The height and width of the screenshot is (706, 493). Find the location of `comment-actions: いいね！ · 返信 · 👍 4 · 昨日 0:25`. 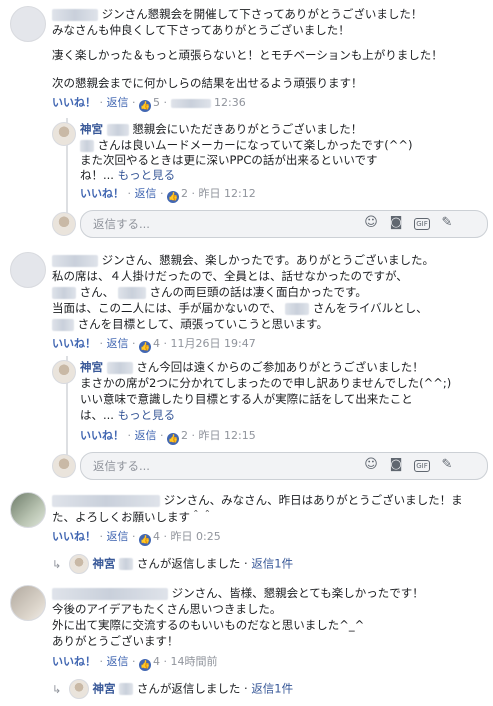

comment-actions: いいね！ · 返信 · 👍 4 · 昨日 0:25 is located at coordinates (136, 538).